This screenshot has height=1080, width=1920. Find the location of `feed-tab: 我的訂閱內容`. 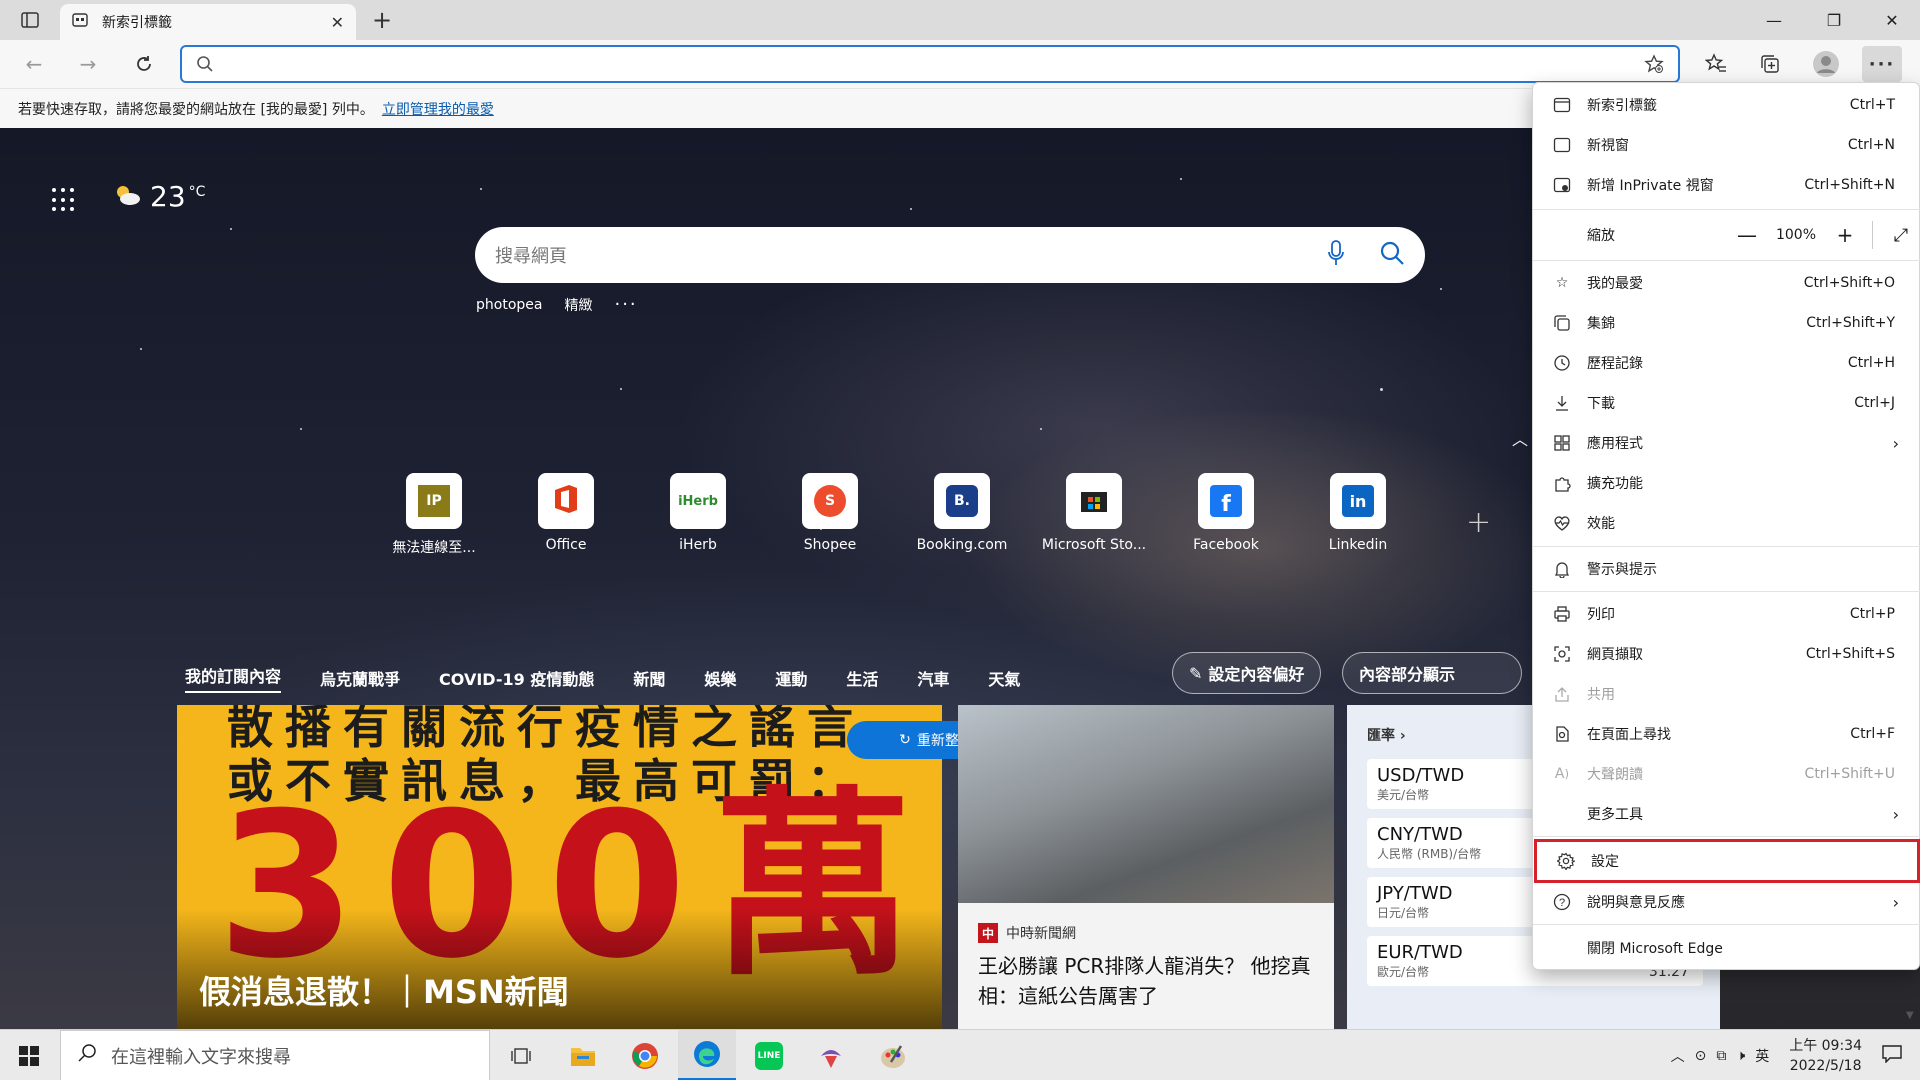

feed-tab: 我的訂閱內容 is located at coordinates (233, 678).